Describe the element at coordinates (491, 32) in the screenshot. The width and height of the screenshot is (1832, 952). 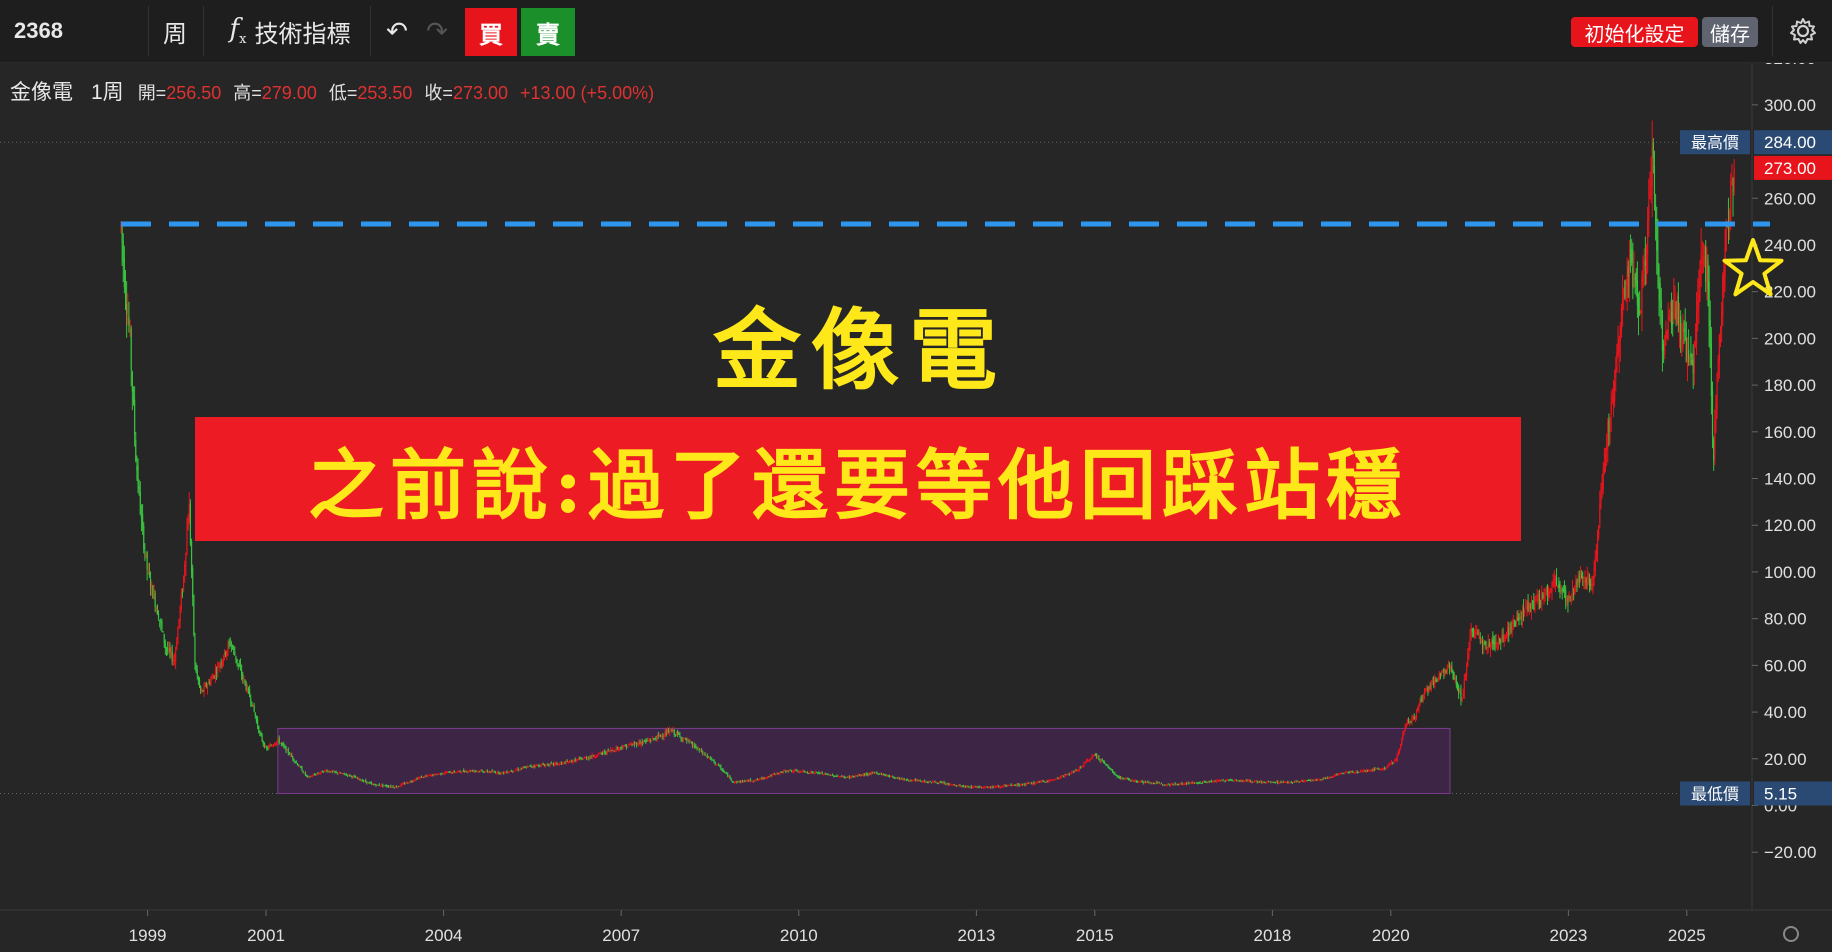
I see `buy-button: 買` at that location.